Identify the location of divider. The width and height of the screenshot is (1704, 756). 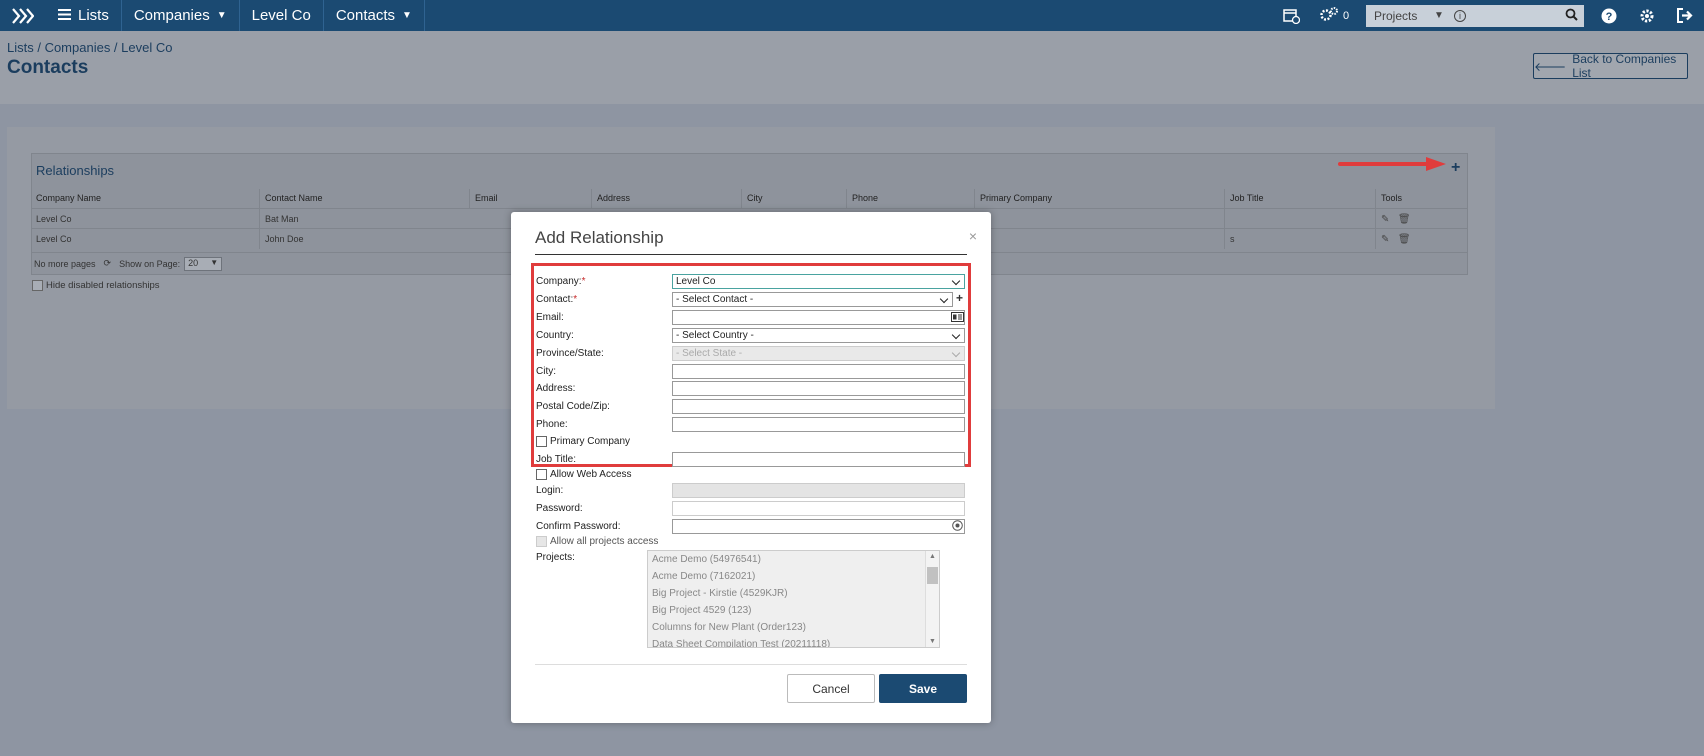
(751, 254).